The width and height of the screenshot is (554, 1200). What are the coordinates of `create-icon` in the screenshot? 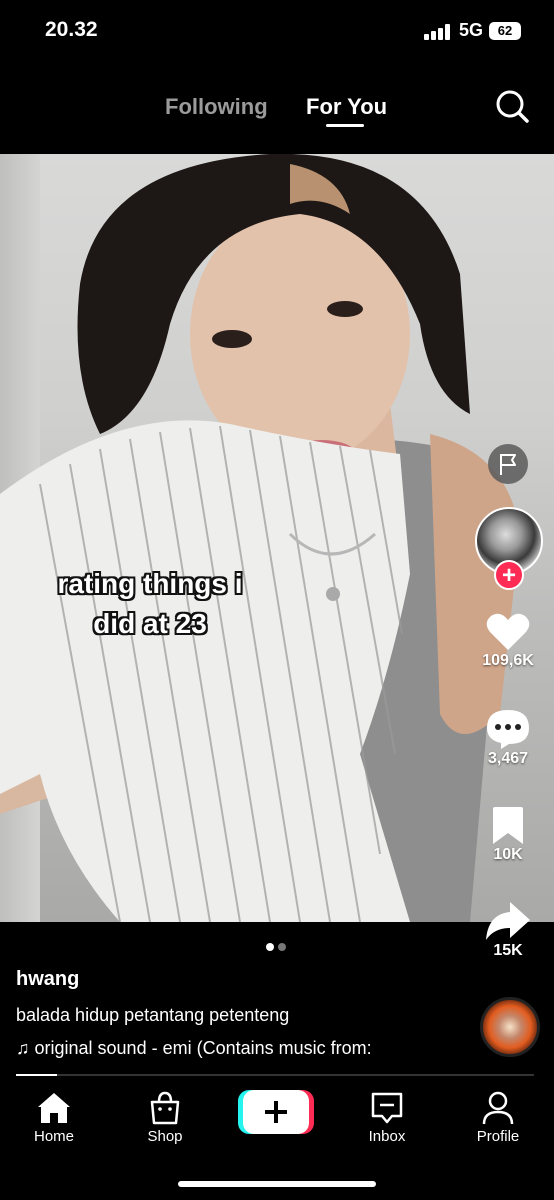 It's located at (276, 1112).